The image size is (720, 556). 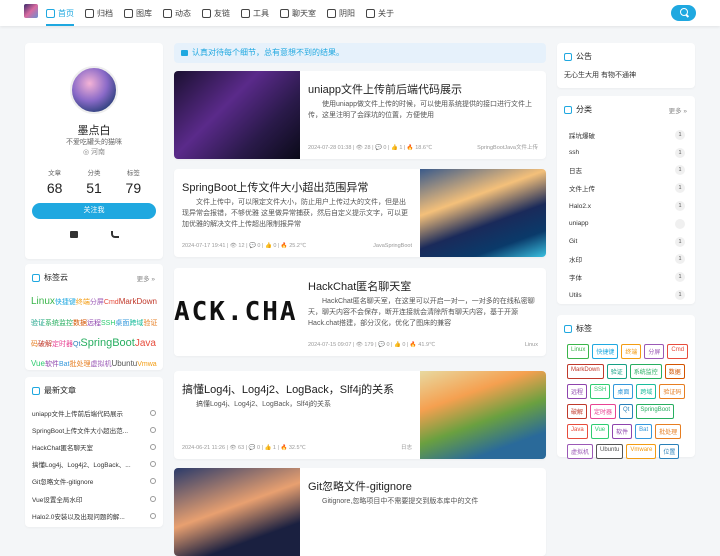 What do you see at coordinates (237, 312) in the screenshot?
I see `post-thumbnail: ACK.CHA` at bounding box center [237, 312].